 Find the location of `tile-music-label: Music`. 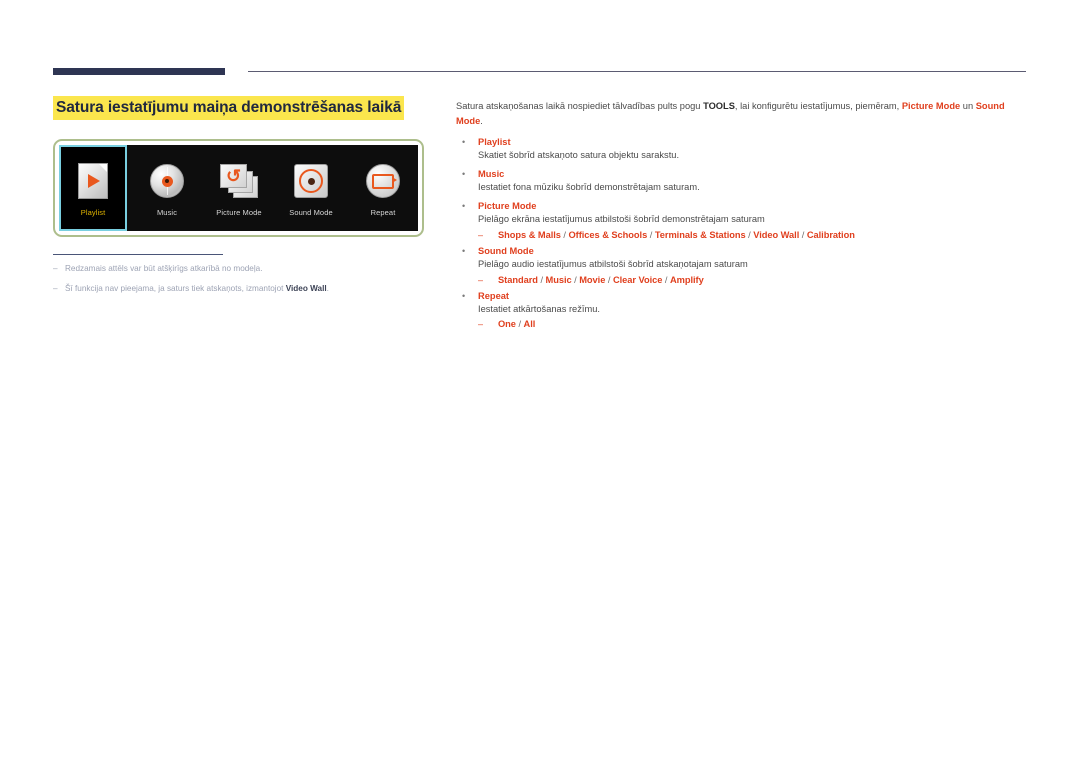

tile-music-label: Music is located at coordinates (167, 212).